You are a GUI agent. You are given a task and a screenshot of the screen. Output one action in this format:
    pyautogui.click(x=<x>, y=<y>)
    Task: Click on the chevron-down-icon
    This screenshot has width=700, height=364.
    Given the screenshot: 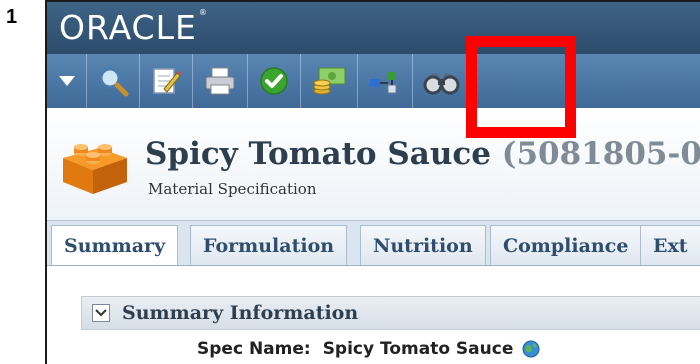 What is the action you would take?
    pyautogui.click(x=101, y=313)
    